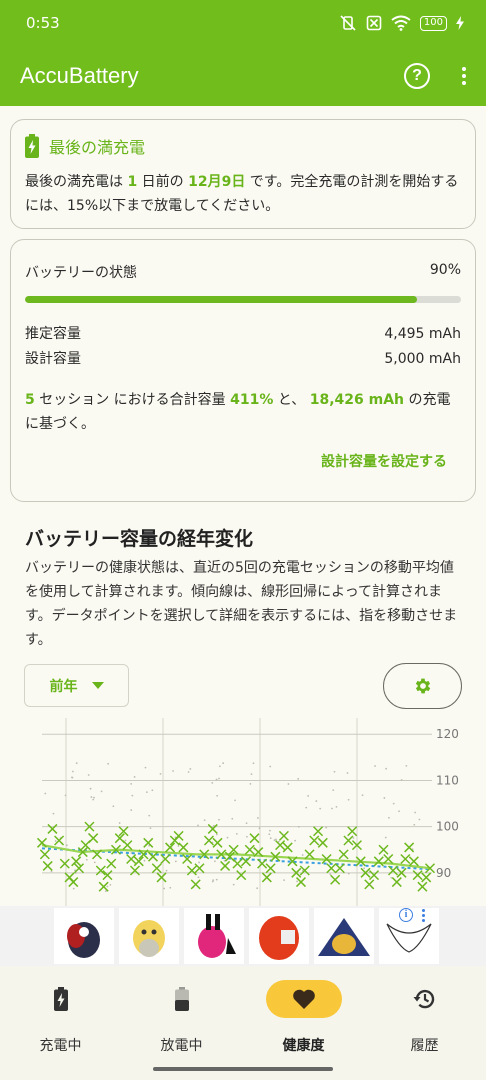 The height and width of the screenshot is (1080, 486). Describe the element at coordinates (422, 686) in the screenshot. I see `chart-settings-button` at that location.